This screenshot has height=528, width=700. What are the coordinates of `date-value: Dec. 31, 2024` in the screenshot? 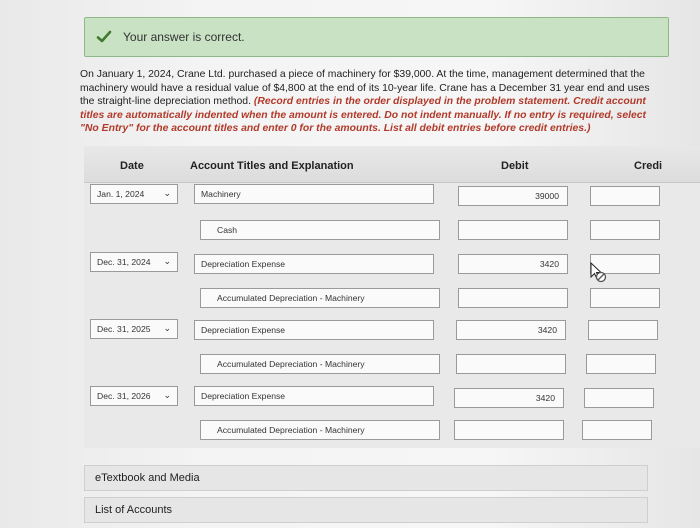 It's located at (124, 262).